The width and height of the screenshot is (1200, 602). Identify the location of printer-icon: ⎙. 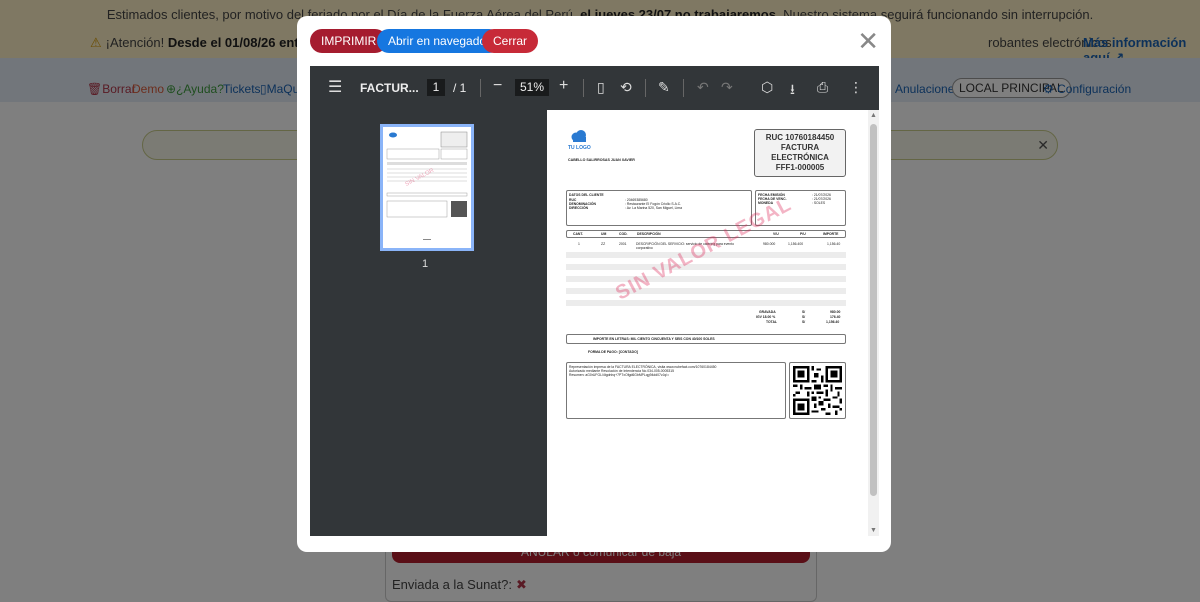
(822, 87).